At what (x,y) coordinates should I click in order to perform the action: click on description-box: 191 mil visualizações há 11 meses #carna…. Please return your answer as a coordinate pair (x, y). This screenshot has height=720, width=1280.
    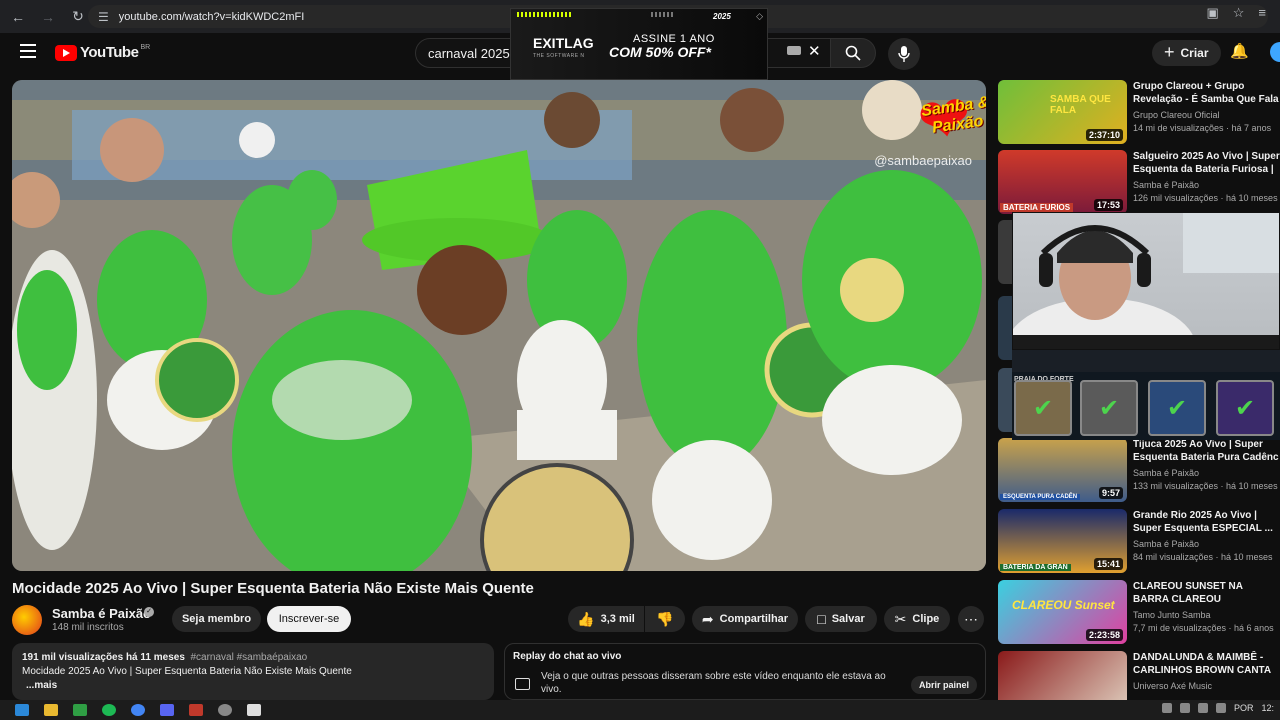
    Looking at the image, I should click on (253, 671).